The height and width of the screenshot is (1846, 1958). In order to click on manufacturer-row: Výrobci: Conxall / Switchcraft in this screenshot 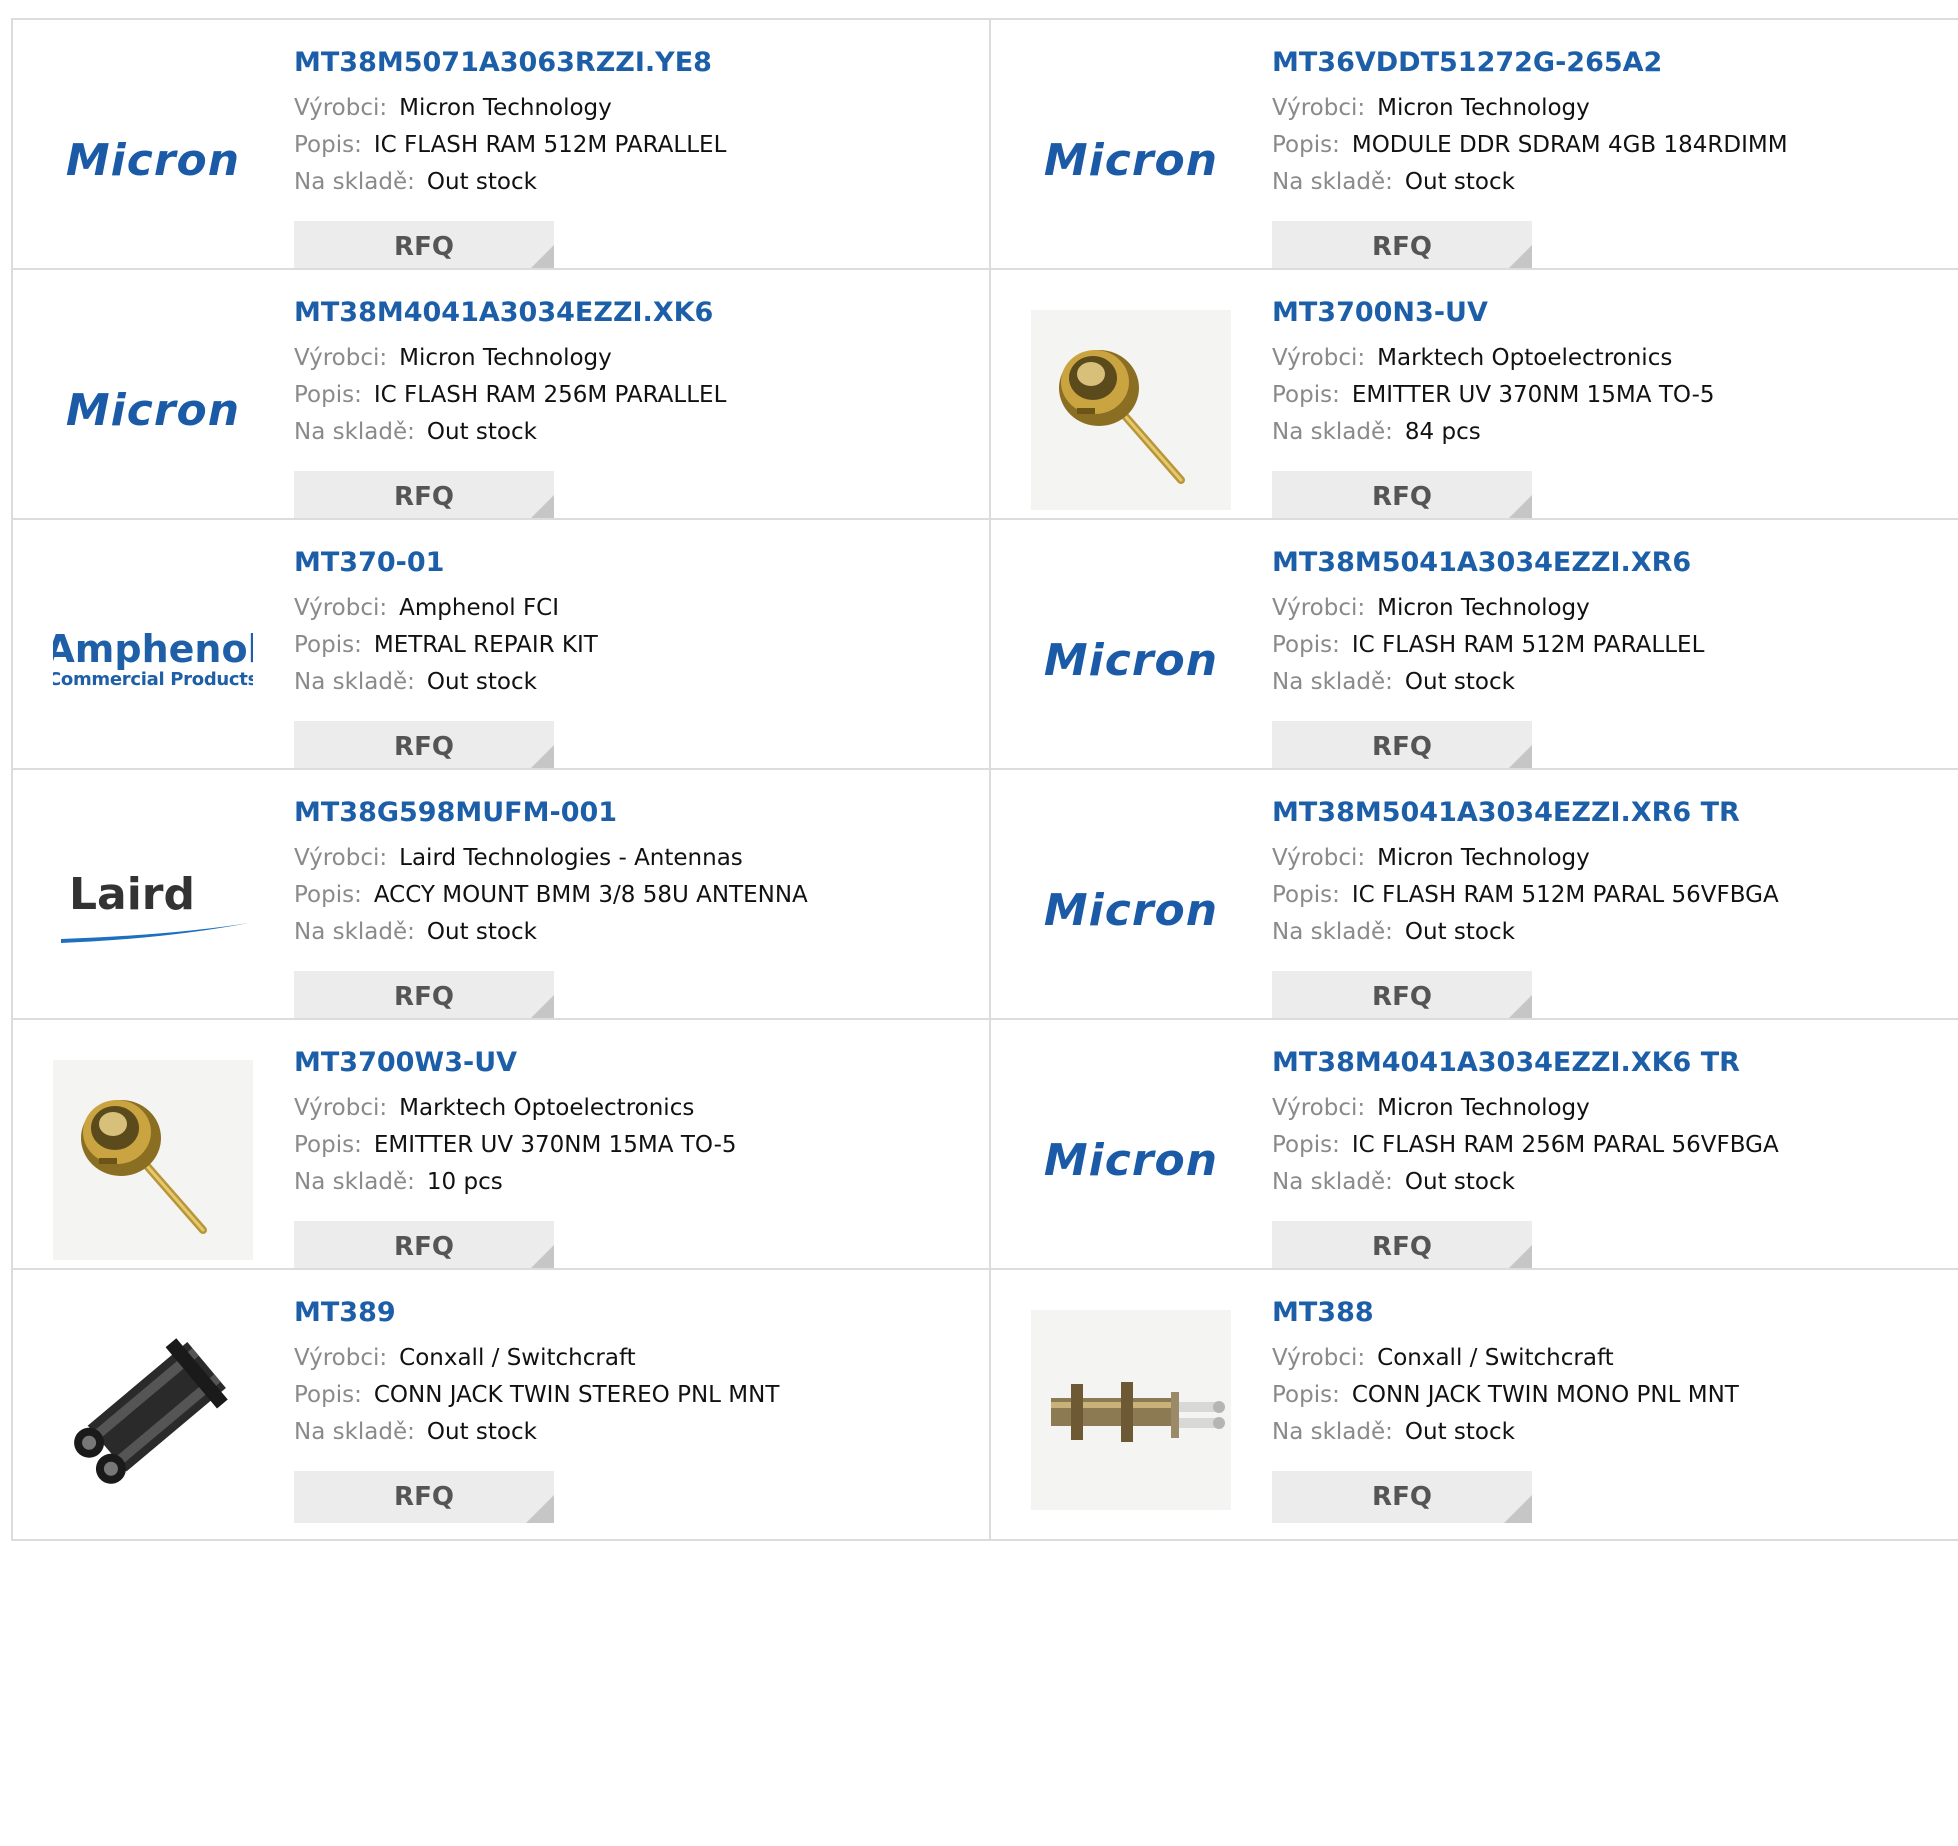, I will do `click(1615, 1358)`.